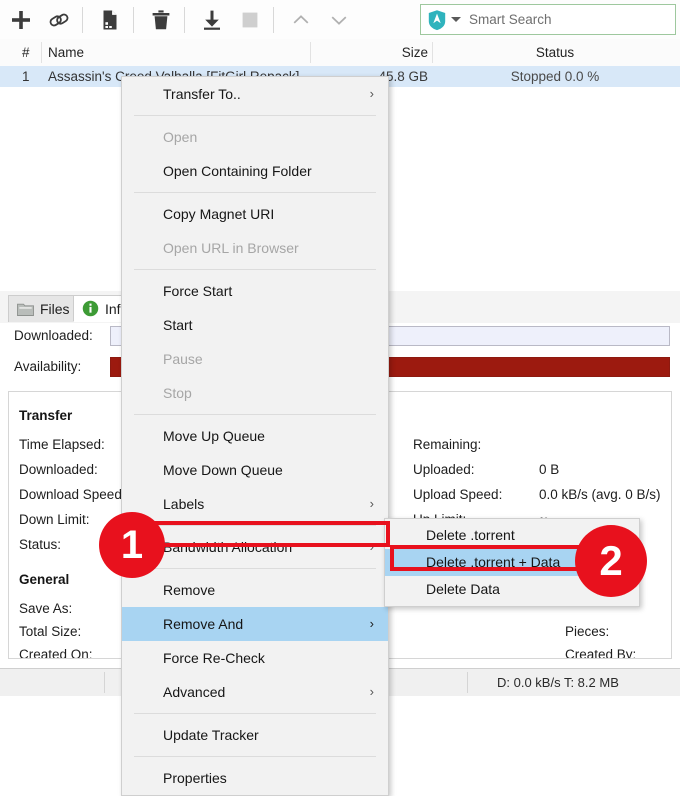 The width and height of the screenshot is (680, 796). What do you see at coordinates (255, 291) in the screenshot?
I see `menu-item-force-start: Force Start` at bounding box center [255, 291].